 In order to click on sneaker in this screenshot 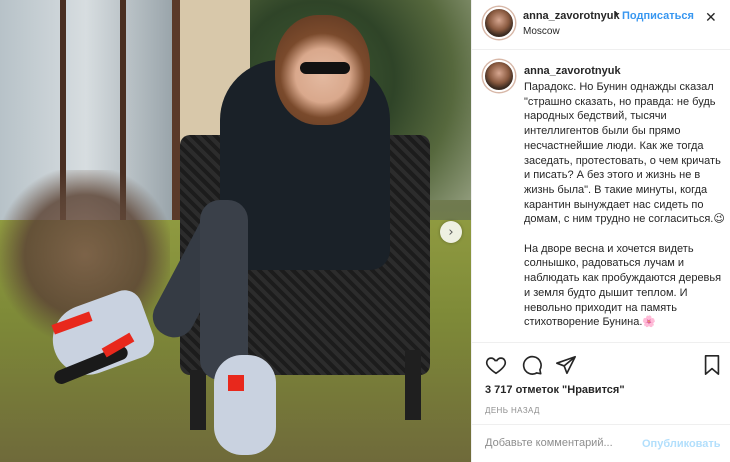, I will do `click(245, 405)`.